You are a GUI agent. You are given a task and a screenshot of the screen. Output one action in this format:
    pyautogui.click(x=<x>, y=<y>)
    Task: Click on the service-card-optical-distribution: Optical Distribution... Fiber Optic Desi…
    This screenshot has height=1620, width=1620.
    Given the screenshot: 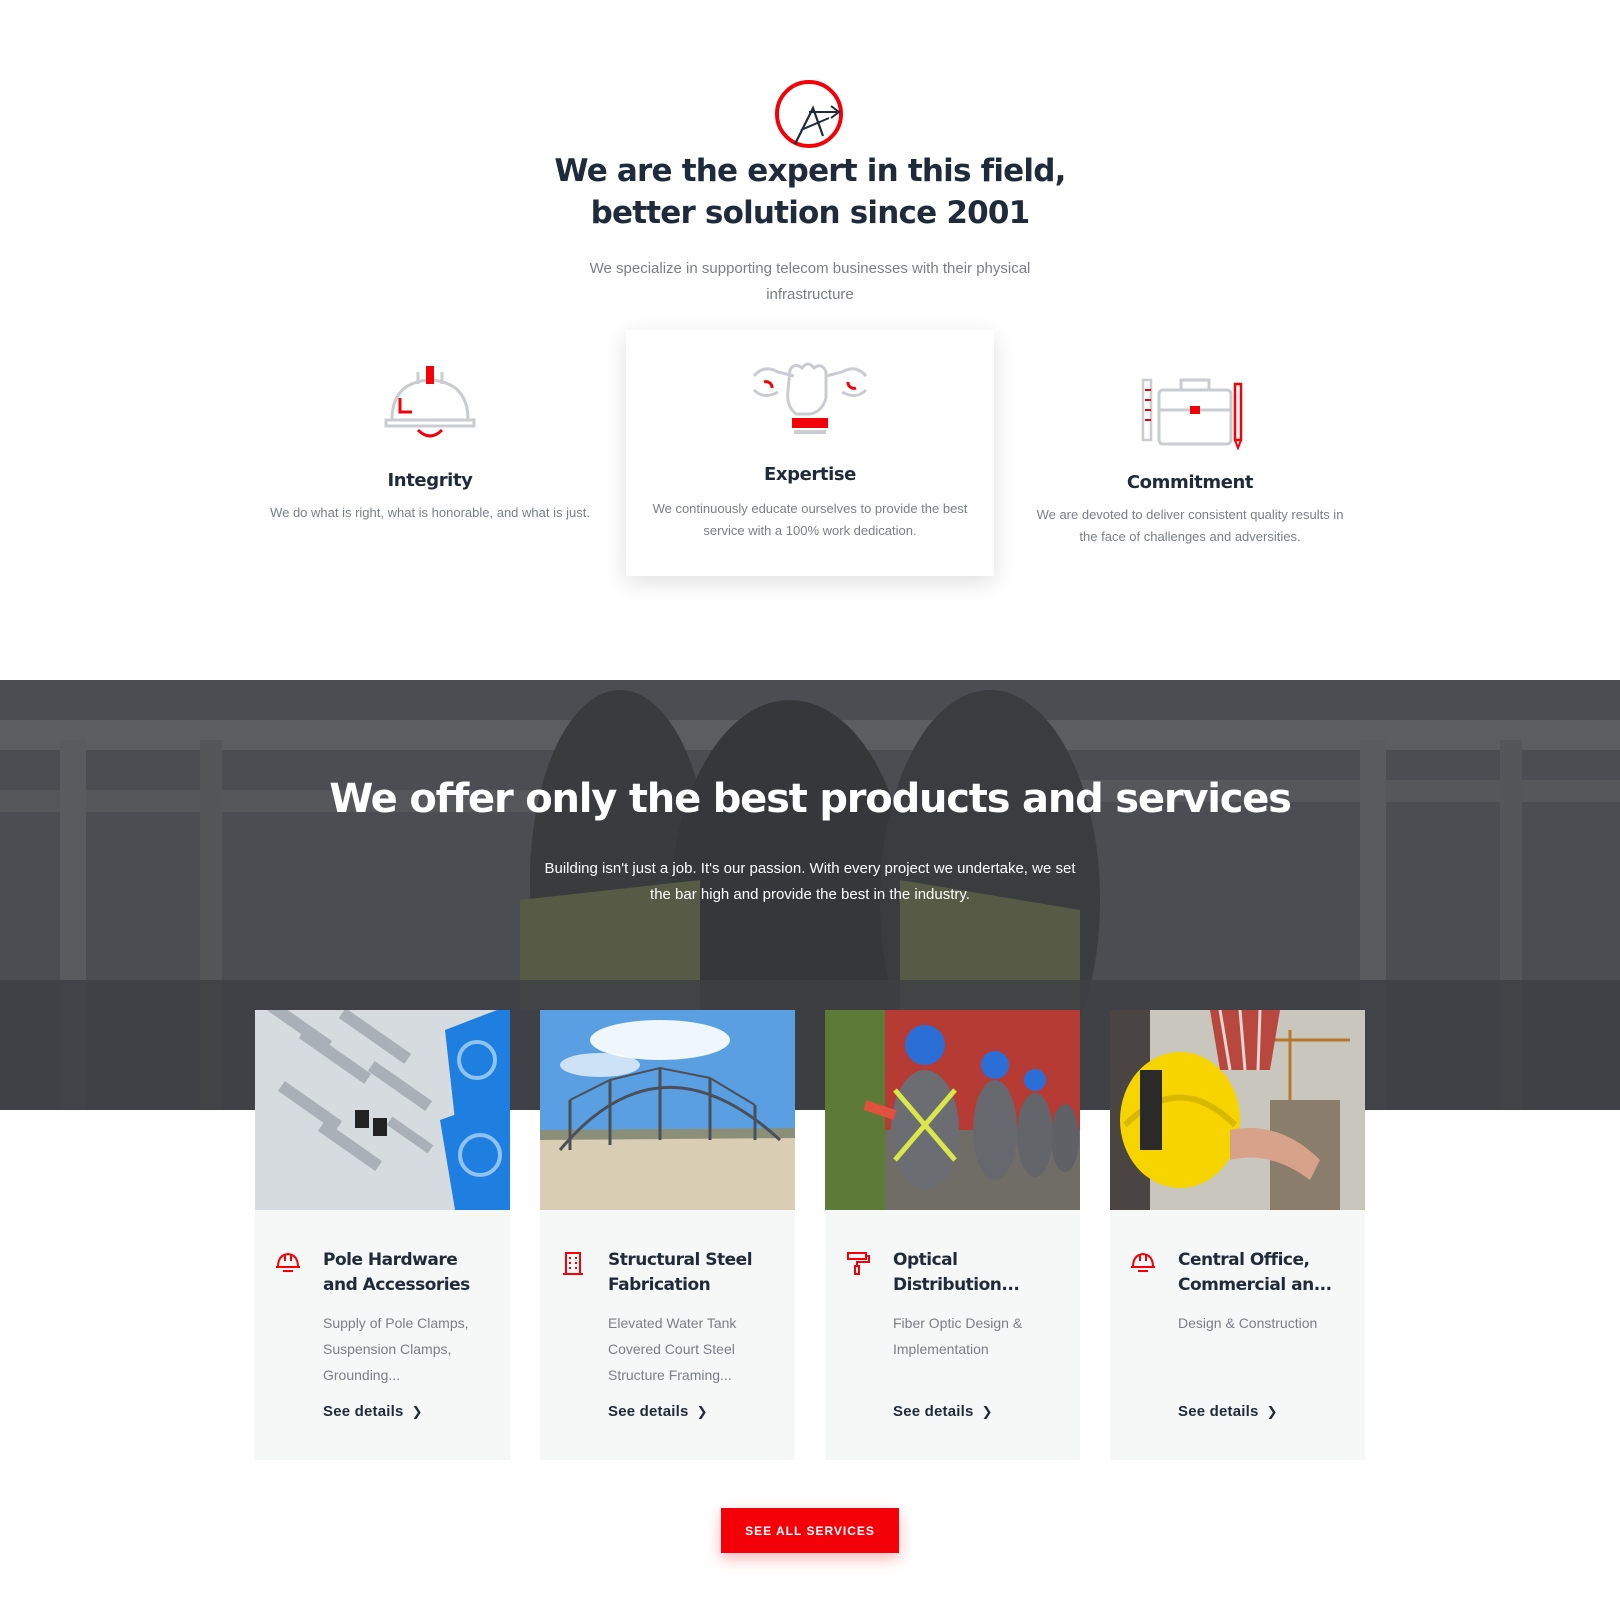 What is the action you would take?
    pyautogui.click(x=952, y=1235)
    